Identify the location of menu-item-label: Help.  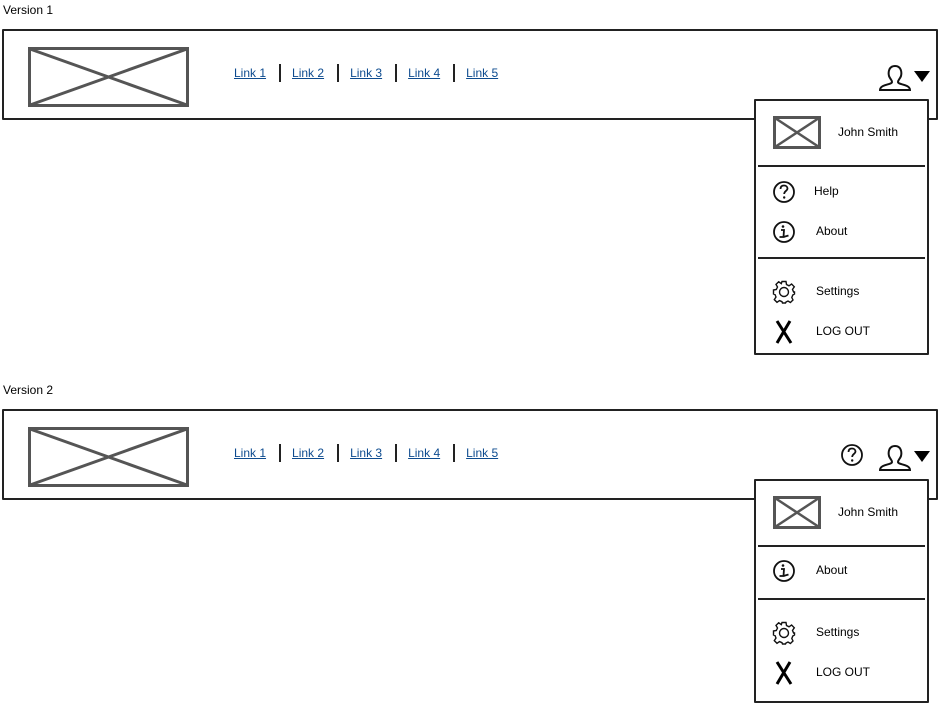
(826, 191).